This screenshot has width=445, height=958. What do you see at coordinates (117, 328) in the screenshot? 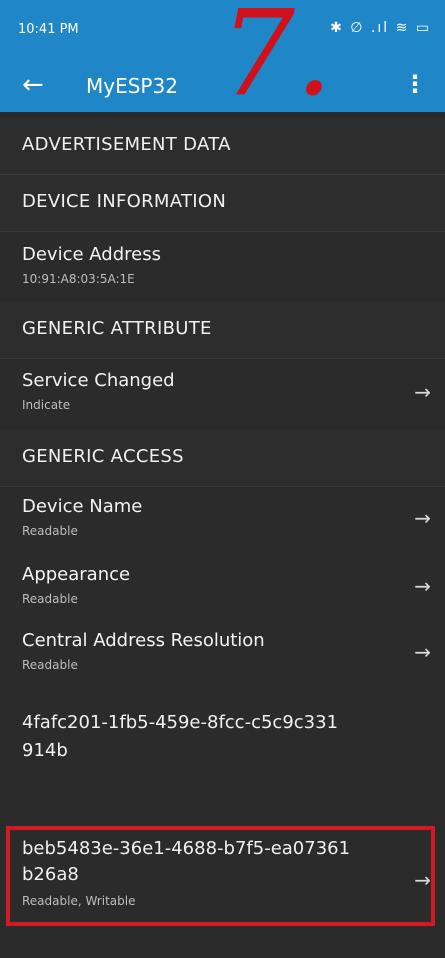
I see `section-title: GENERIC ATTRIBUTE` at bounding box center [117, 328].